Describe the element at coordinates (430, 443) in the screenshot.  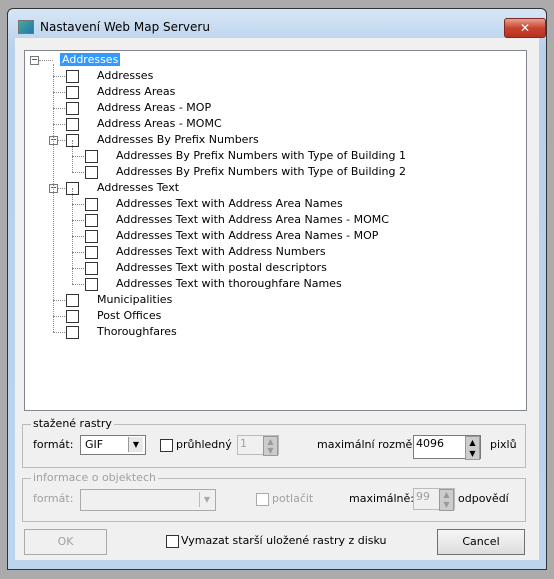
I see `max-size-value: 4096` at that location.